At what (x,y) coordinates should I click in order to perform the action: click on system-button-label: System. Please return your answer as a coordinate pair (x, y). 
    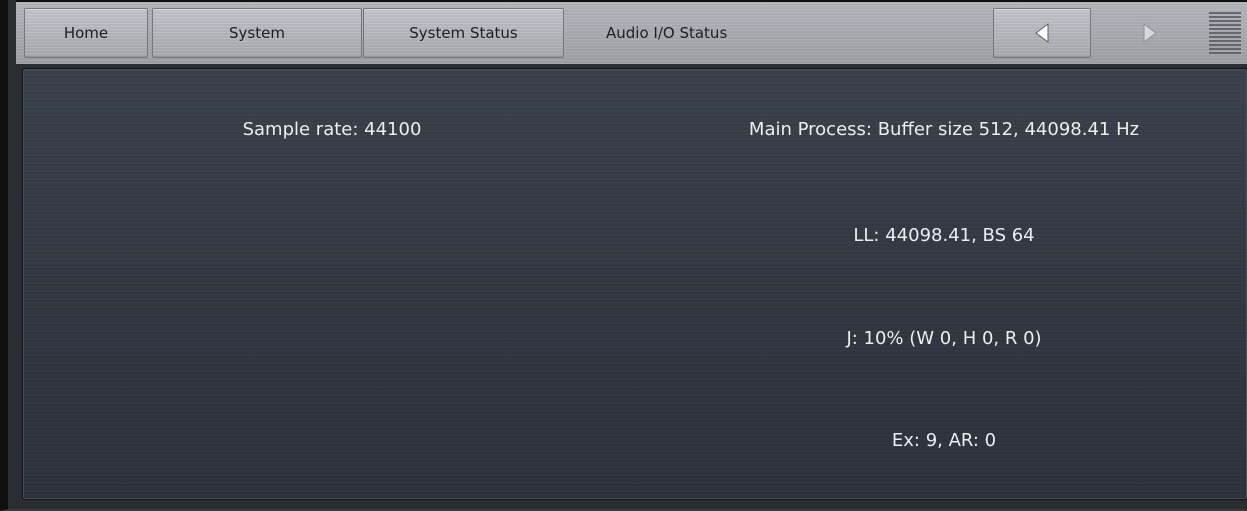
    Looking at the image, I should click on (257, 33).